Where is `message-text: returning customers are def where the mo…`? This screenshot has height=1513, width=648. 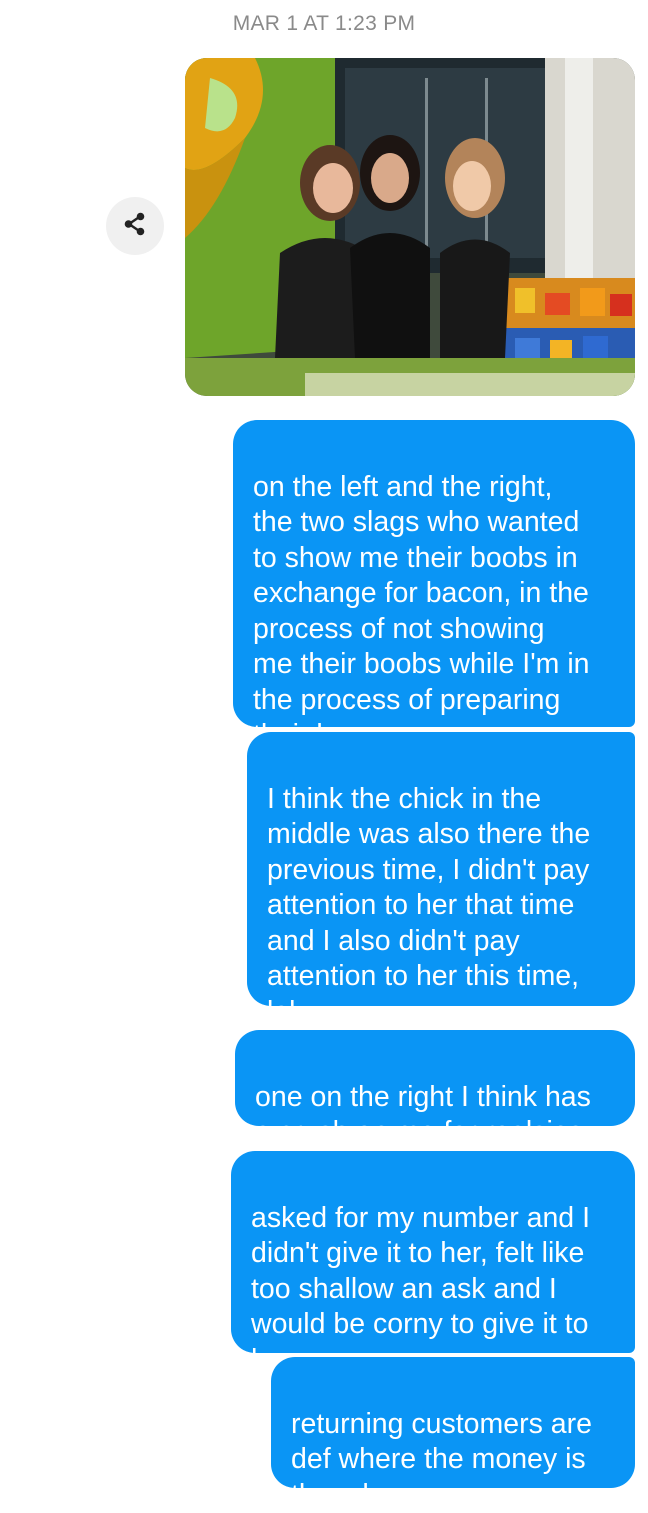
message-text: returning customers are def where the mo… is located at coordinates (441, 1459).